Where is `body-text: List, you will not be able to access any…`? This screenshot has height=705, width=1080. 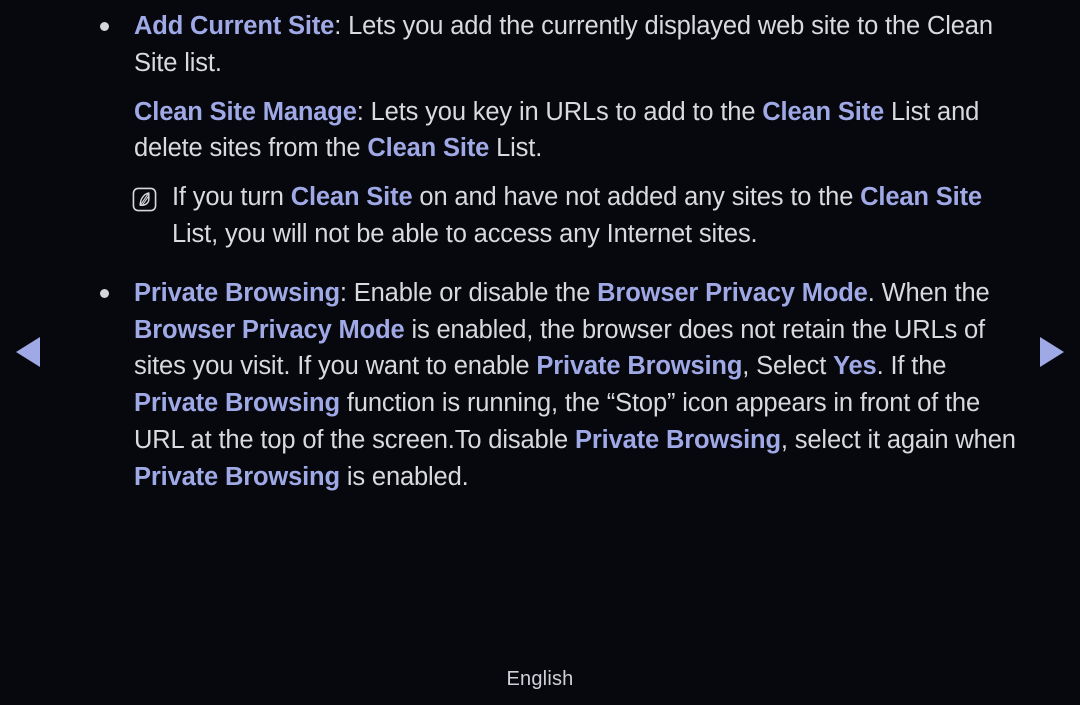 body-text: List, you will not be able to access any… is located at coordinates (465, 233).